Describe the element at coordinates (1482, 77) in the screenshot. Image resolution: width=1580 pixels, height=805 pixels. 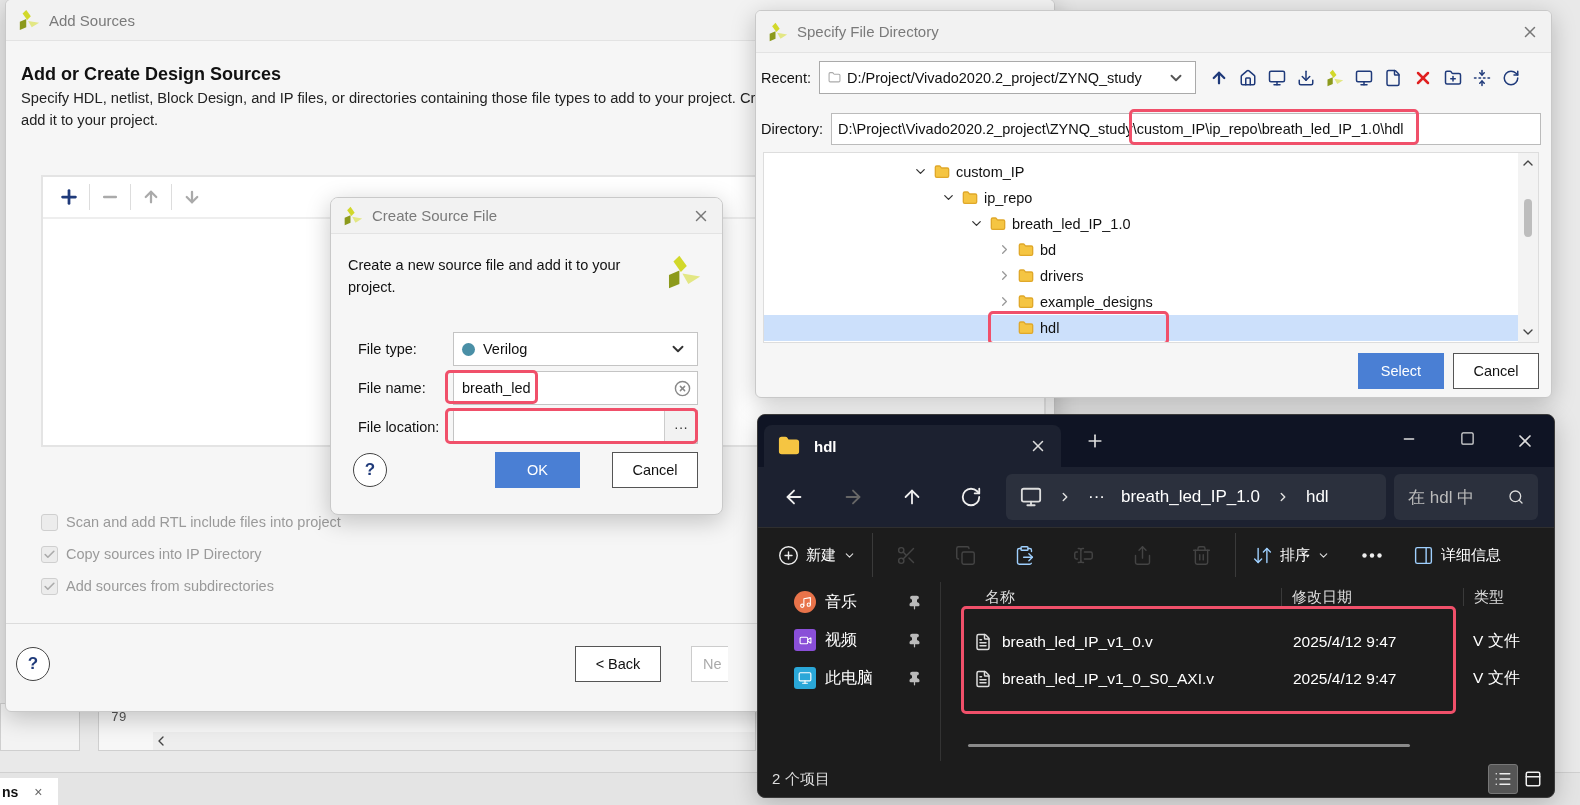
I see `collapse-icon` at that location.